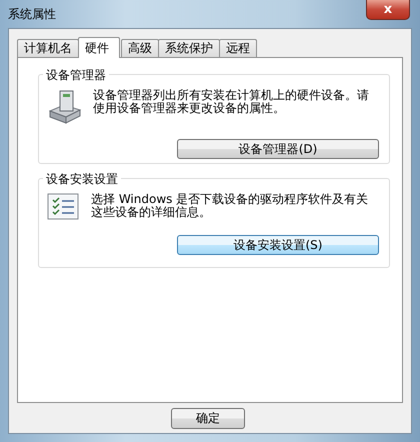 The image size is (420, 442). I want to click on group-action-button: 设备管理器(D), so click(278, 149).